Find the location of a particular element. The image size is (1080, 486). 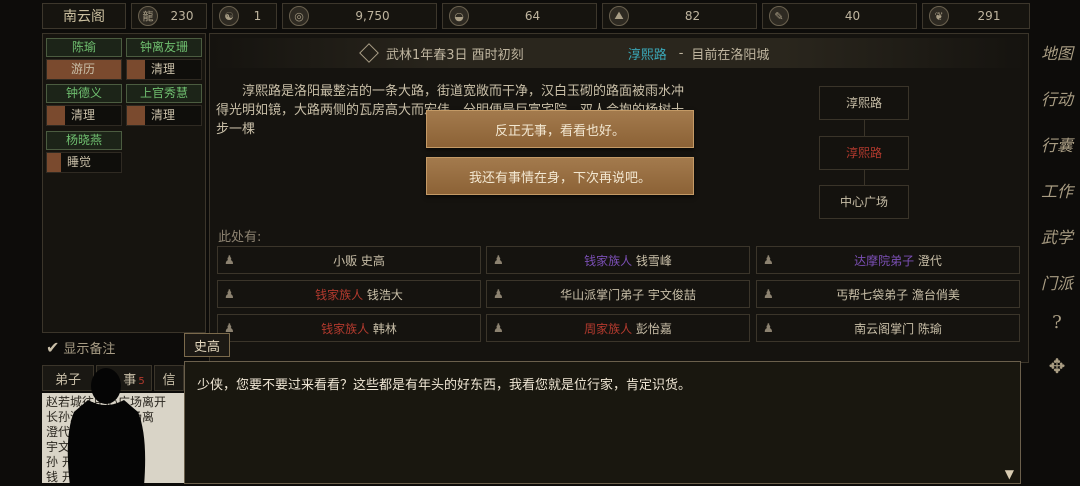

speaker-silhouette is located at coordinates (106, 427).